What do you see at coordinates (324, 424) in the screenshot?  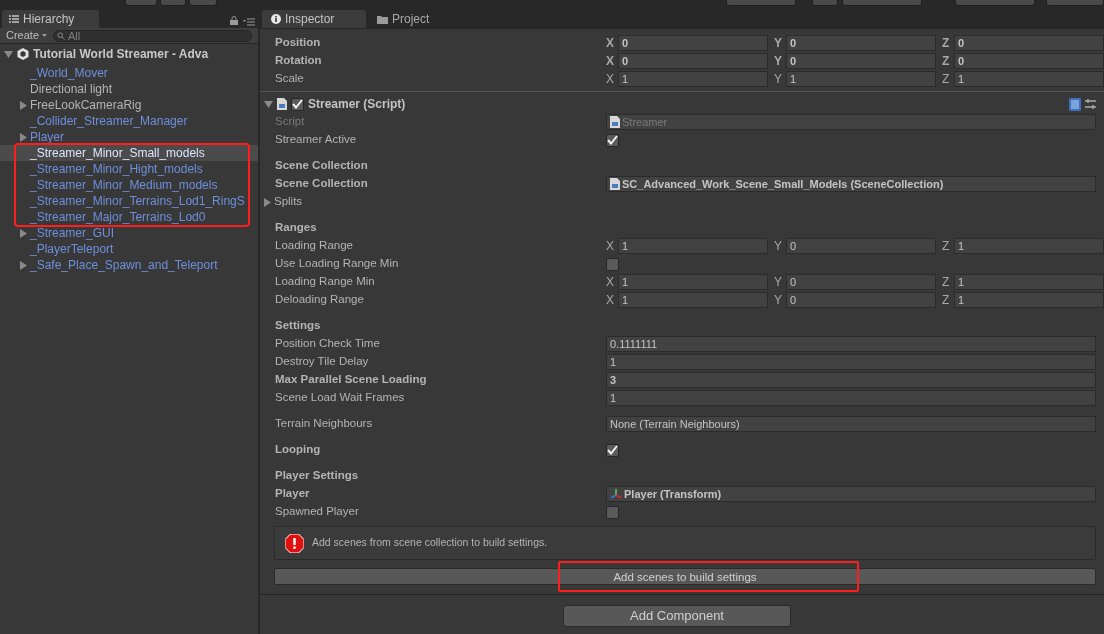 I see `property-label: Terrain Neighbours` at bounding box center [324, 424].